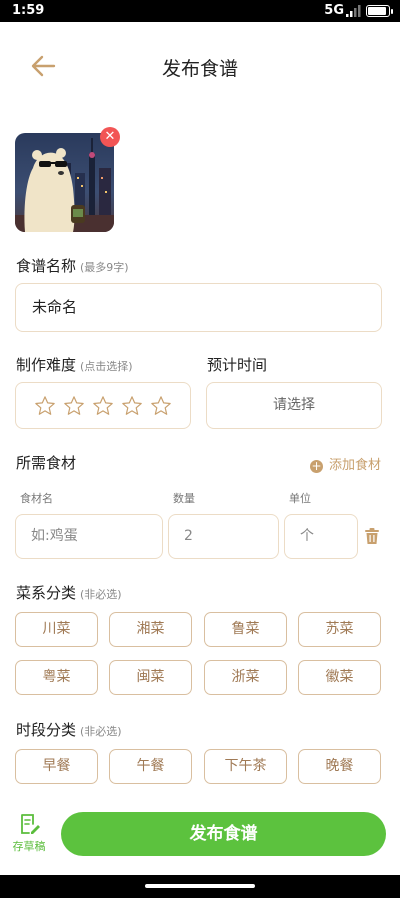 This screenshot has width=400, height=898. Describe the element at coordinates (150, 766) in the screenshot. I see `meal-tag: 午餐` at that location.